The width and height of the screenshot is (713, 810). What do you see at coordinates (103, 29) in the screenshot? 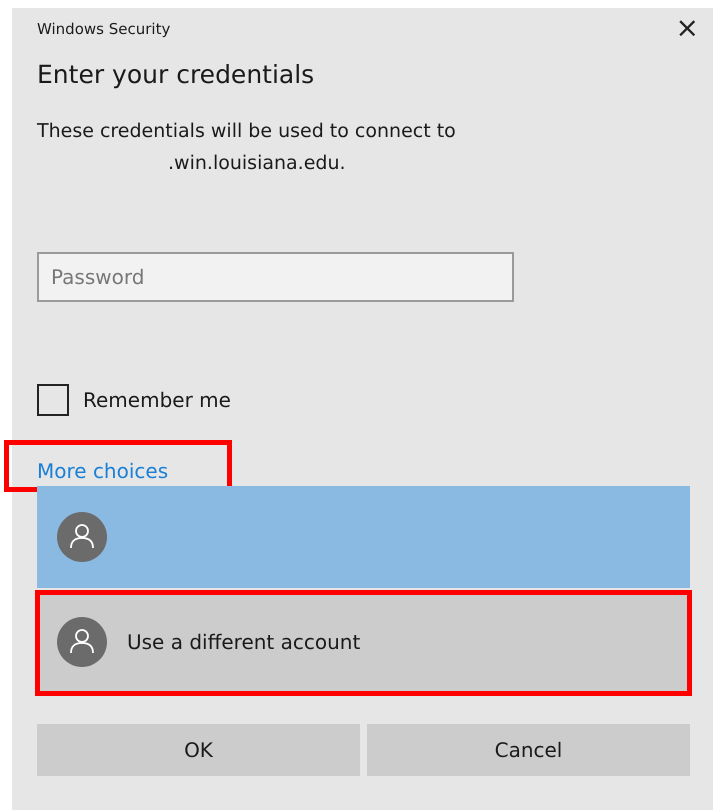
I see `window-title: Windows Security` at bounding box center [103, 29].